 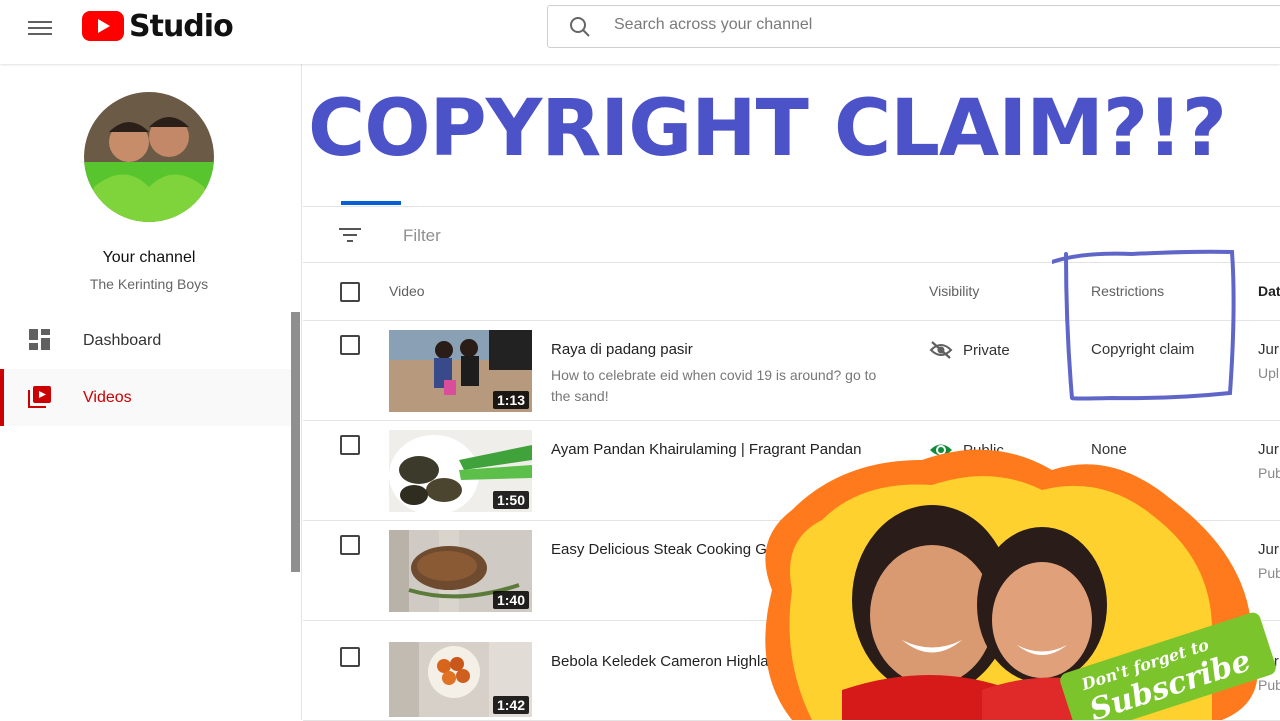 I want to click on videos-icon, so click(x=39, y=397).